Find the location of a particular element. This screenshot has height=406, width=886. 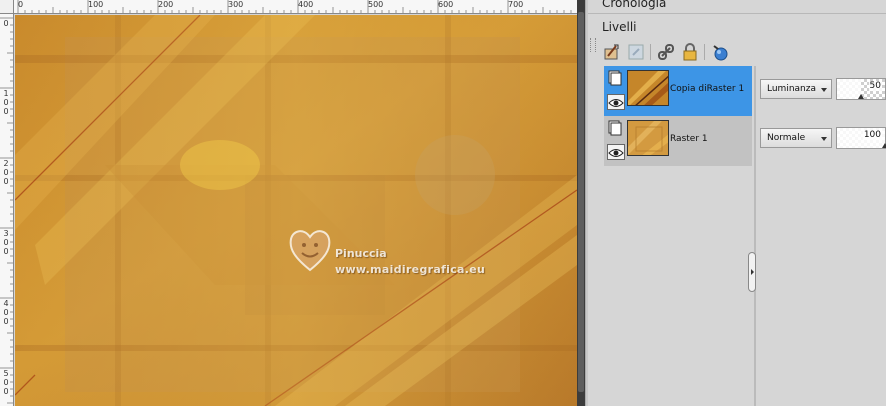

ruler-top-label: 700 is located at coordinates (516, 4).